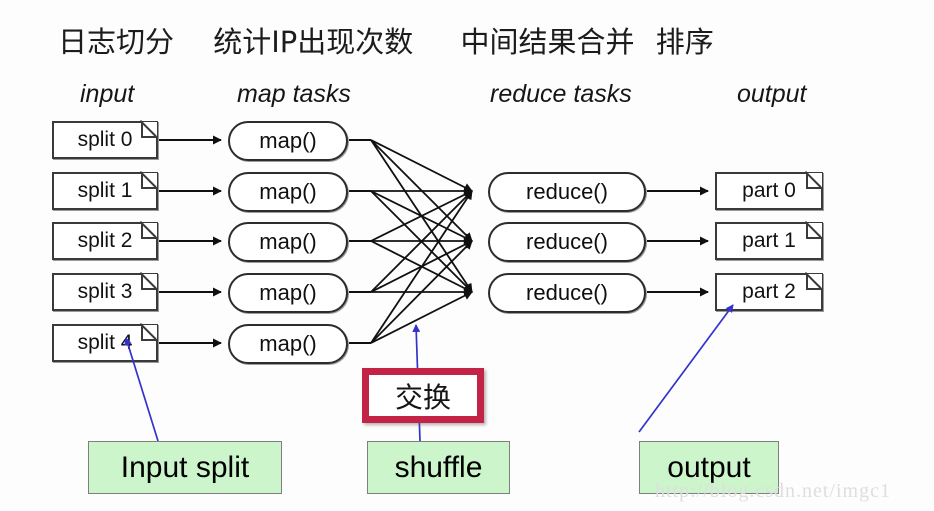 The height and width of the screenshot is (511, 934). What do you see at coordinates (107, 94) in the screenshot?
I see `column-label-input: input` at bounding box center [107, 94].